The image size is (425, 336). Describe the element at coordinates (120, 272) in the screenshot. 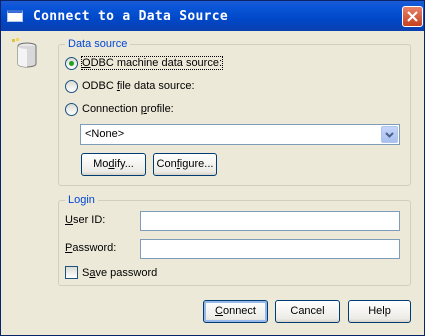

I see `save-password-label: Save password` at that location.